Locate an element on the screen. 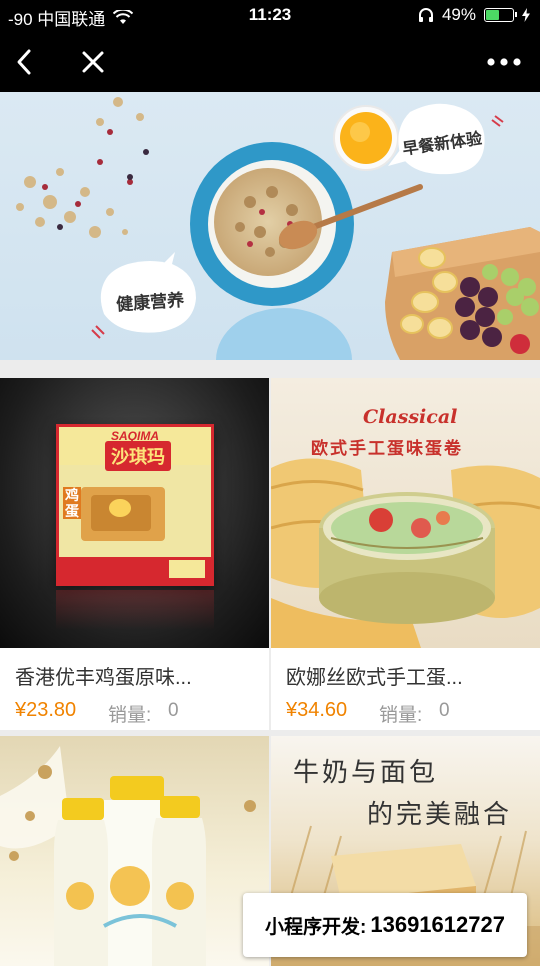  package-title: 沙琪玛 is located at coordinates (138, 456).